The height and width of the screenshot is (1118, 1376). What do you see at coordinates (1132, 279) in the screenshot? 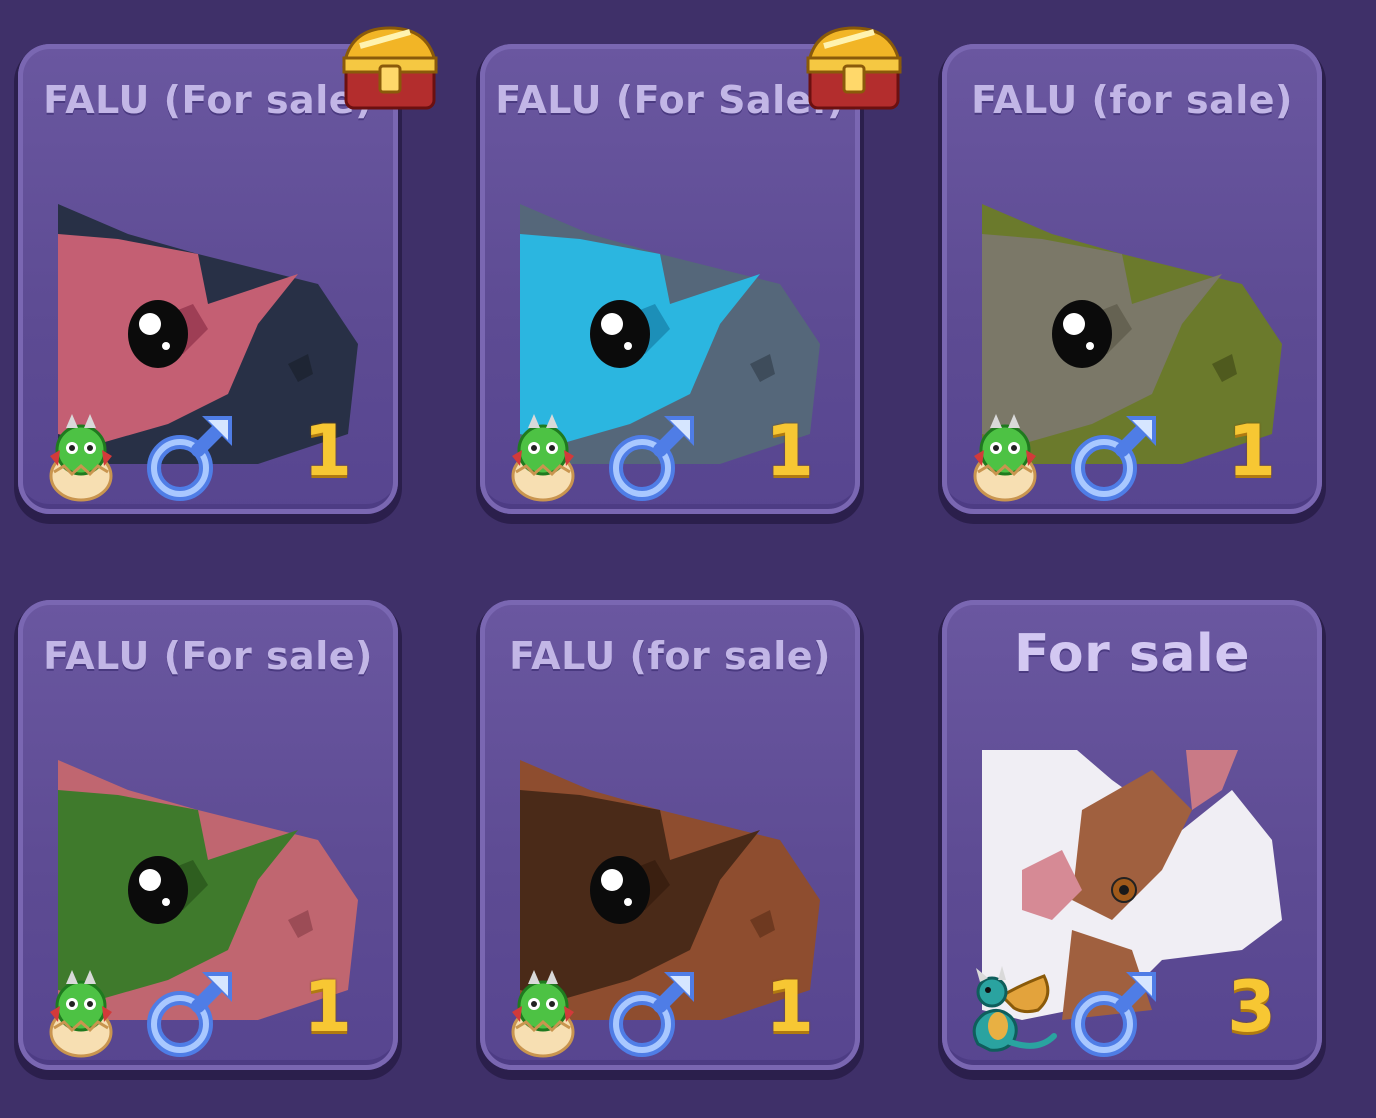
I see `dragon-card-3: FALU (for sale) 1` at bounding box center [1132, 279].